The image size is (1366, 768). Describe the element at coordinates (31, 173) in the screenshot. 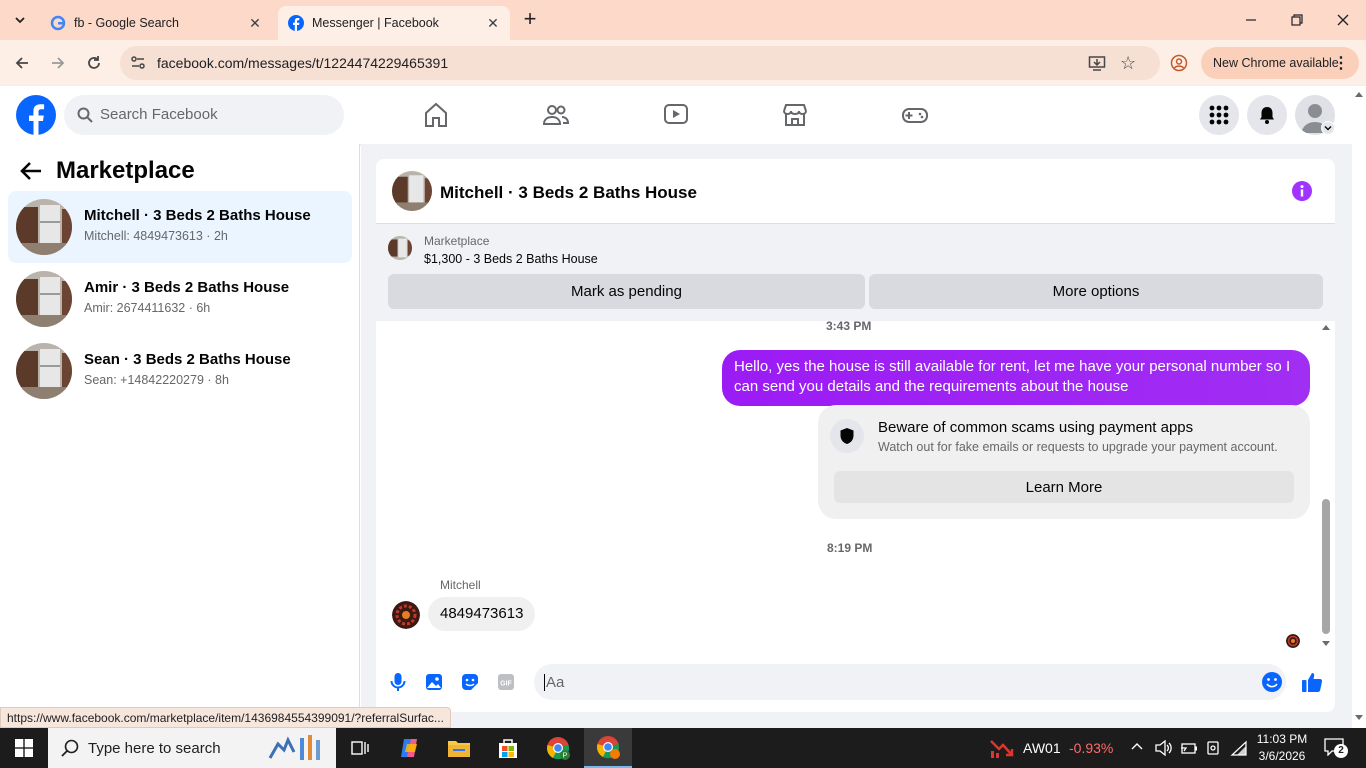

I see `back-arrow-icon` at that location.